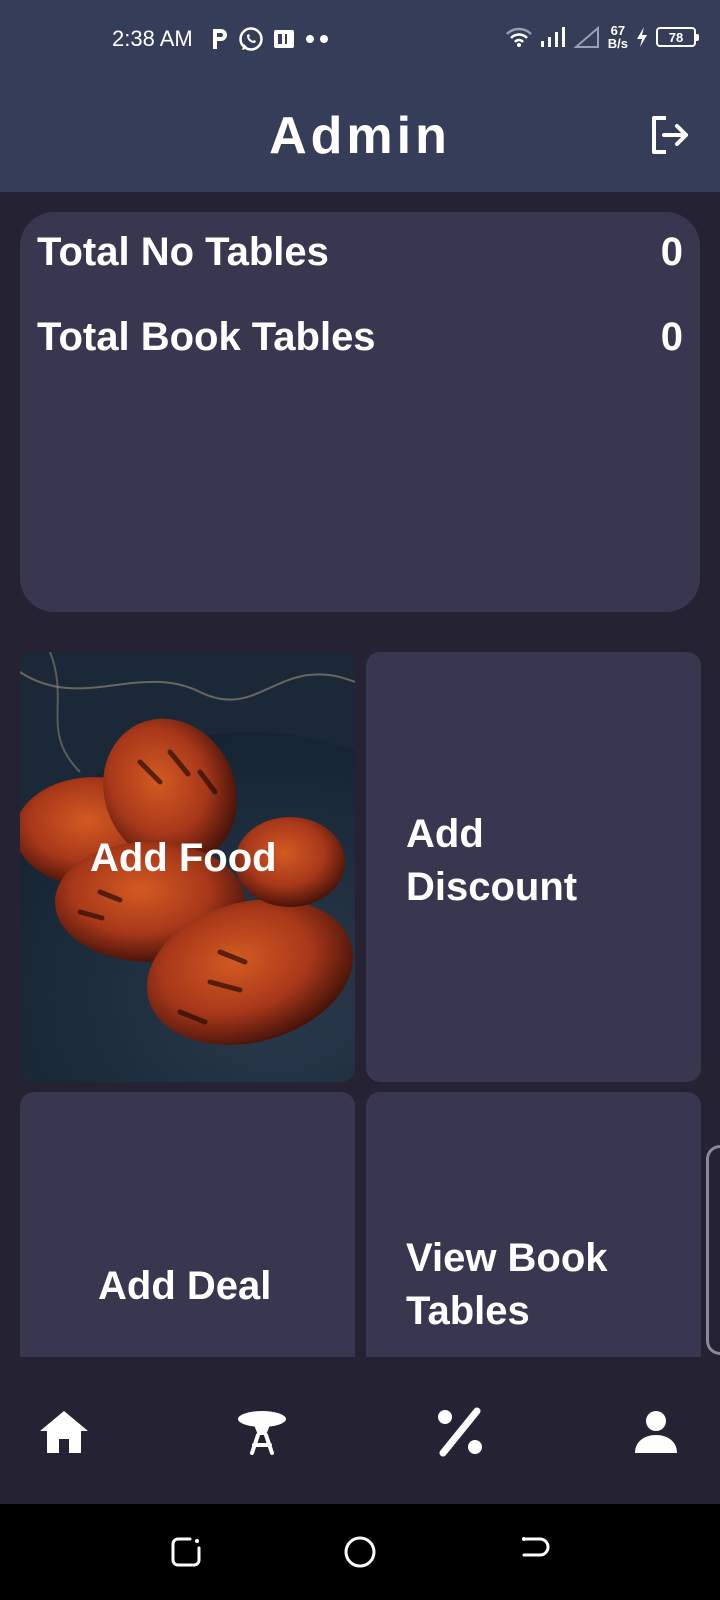 Image resolution: width=720 pixels, height=1600 pixels. What do you see at coordinates (220, 39) in the screenshot?
I see `parking-icon` at bounding box center [220, 39].